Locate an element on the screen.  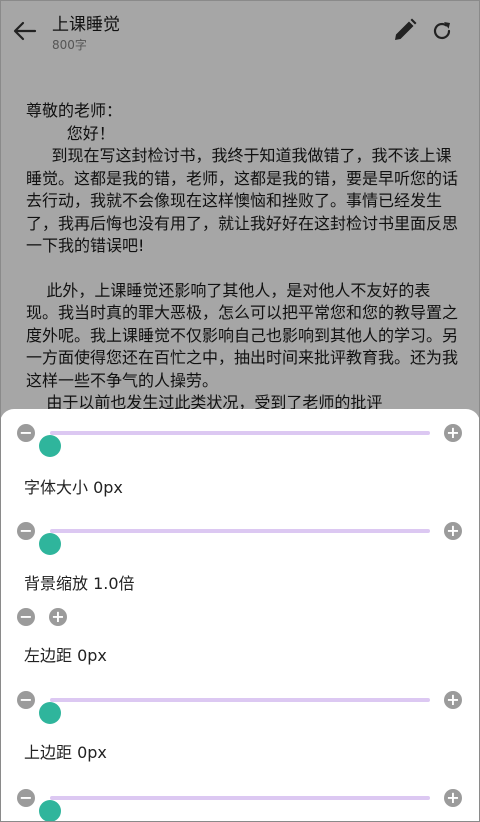
slider-row-top: − + is located at coordinates (240, 437).